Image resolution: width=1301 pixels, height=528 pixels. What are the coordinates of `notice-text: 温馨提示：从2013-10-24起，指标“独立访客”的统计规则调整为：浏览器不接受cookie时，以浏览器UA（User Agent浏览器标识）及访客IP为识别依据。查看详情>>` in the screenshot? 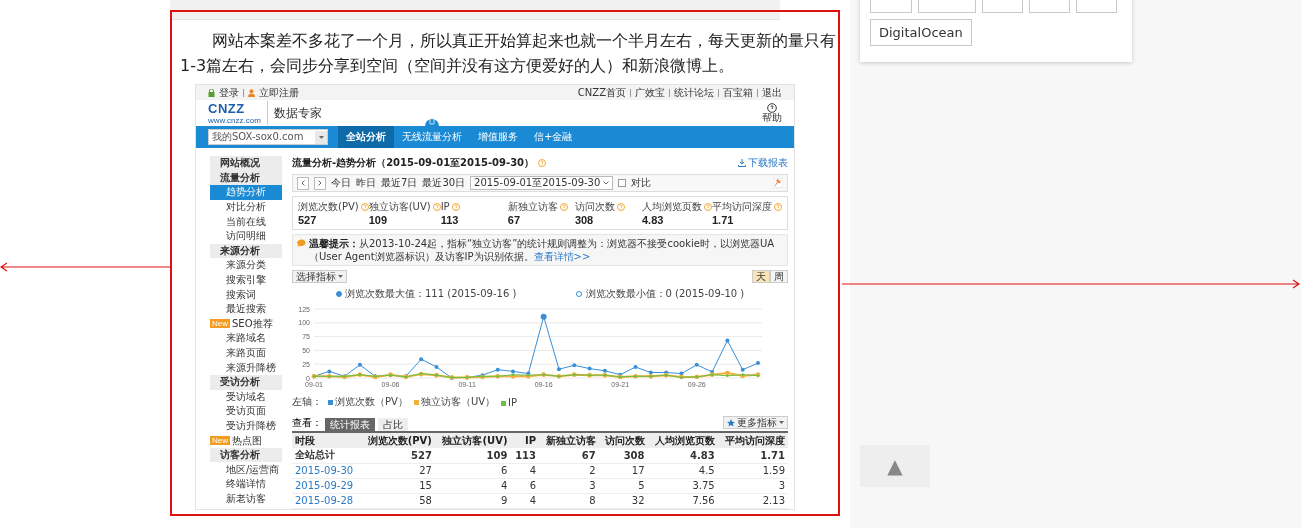 It's located at (542, 250).